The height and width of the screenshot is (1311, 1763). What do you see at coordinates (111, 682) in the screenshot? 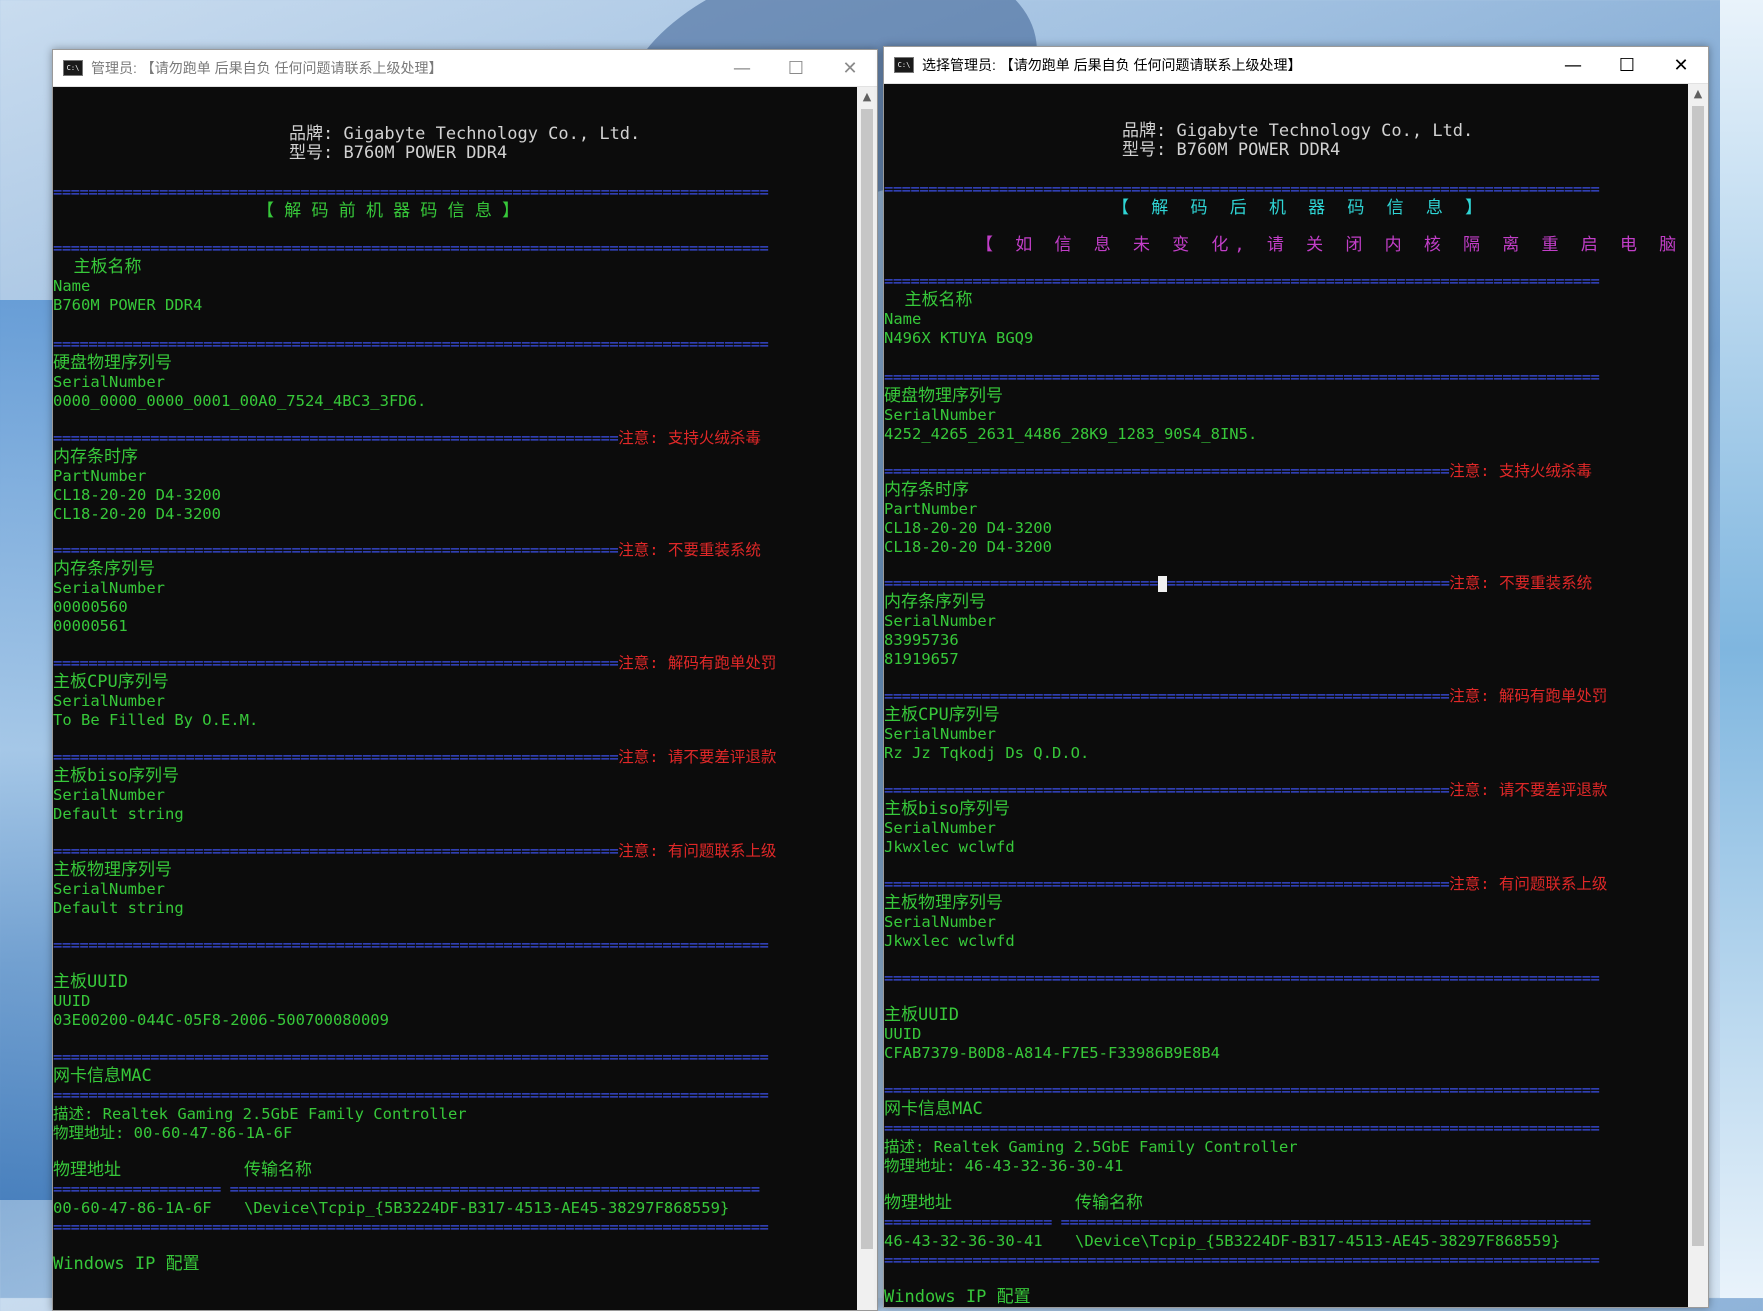
I see `cpu-serial-label: 主板CPU序列号` at bounding box center [111, 682].